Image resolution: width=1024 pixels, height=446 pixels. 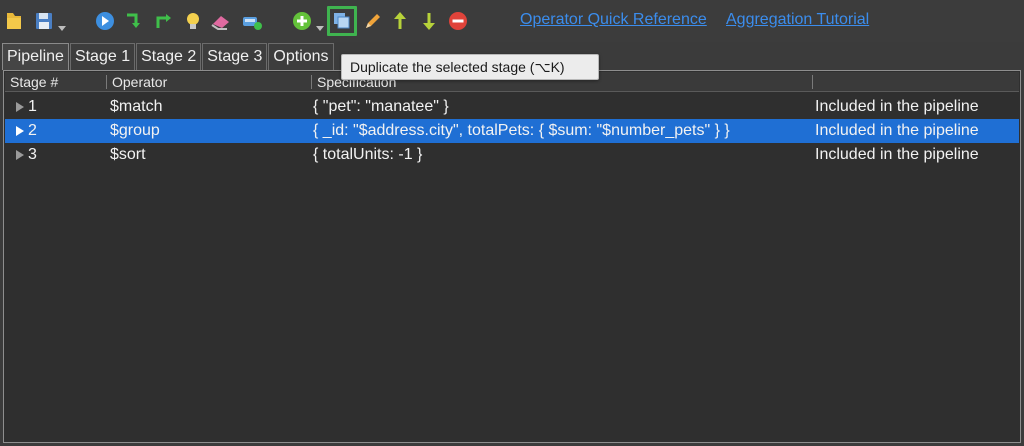 What do you see at coordinates (44, 21) in the screenshot?
I see `save-icon` at bounding box center [44, 21].